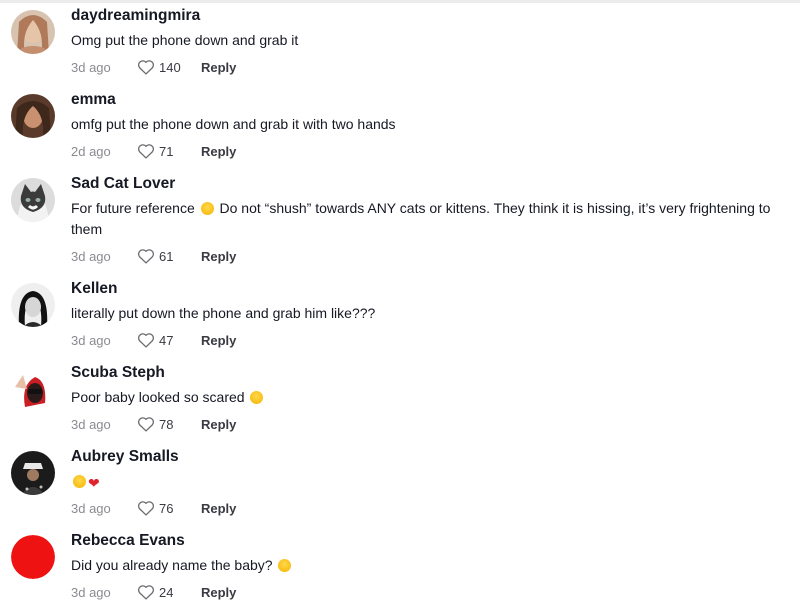 This screenshot has height=602, width=800. I want to click on comment-text: Poor baby looked so scared, so click(432, 397).